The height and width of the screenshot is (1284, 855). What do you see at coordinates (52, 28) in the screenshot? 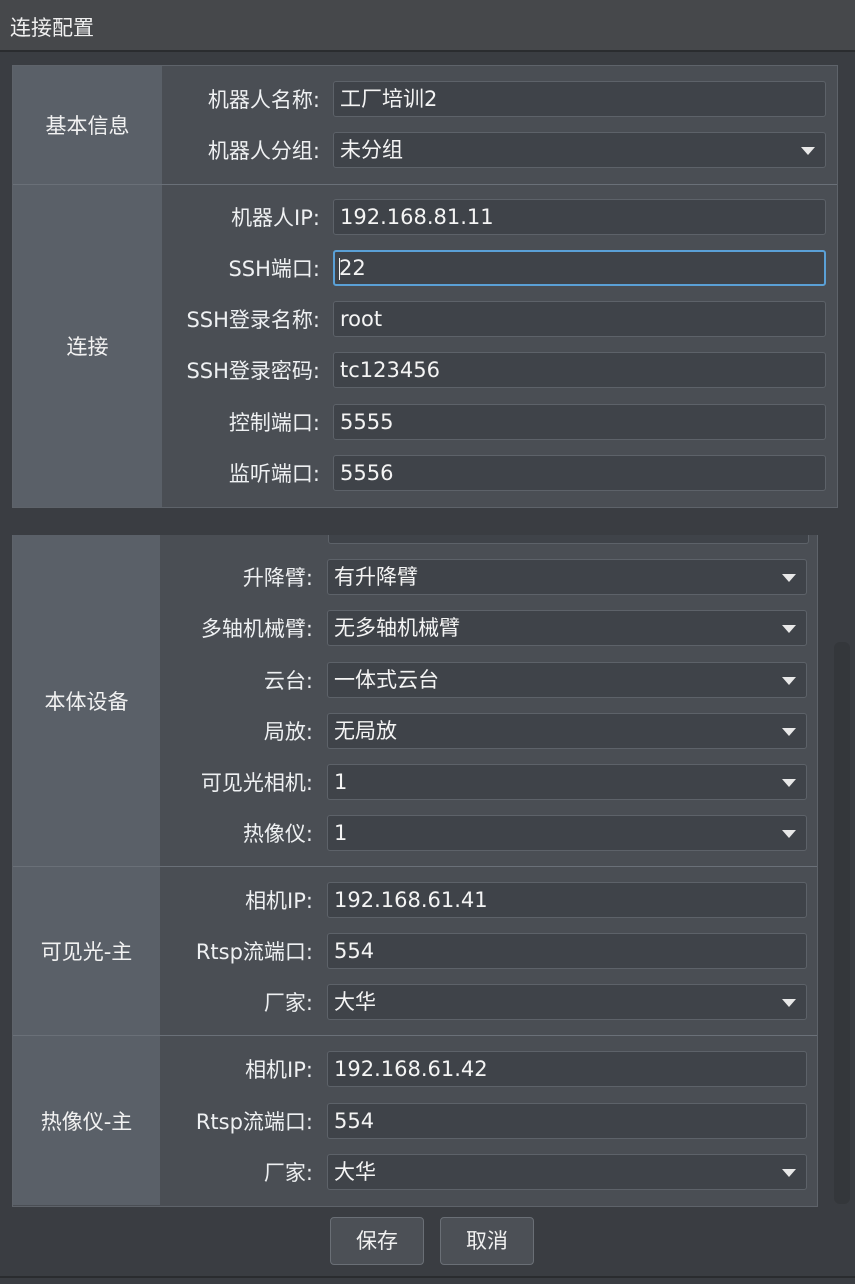
I see `window-title: 连接配置` at bounding box center [52, 28].